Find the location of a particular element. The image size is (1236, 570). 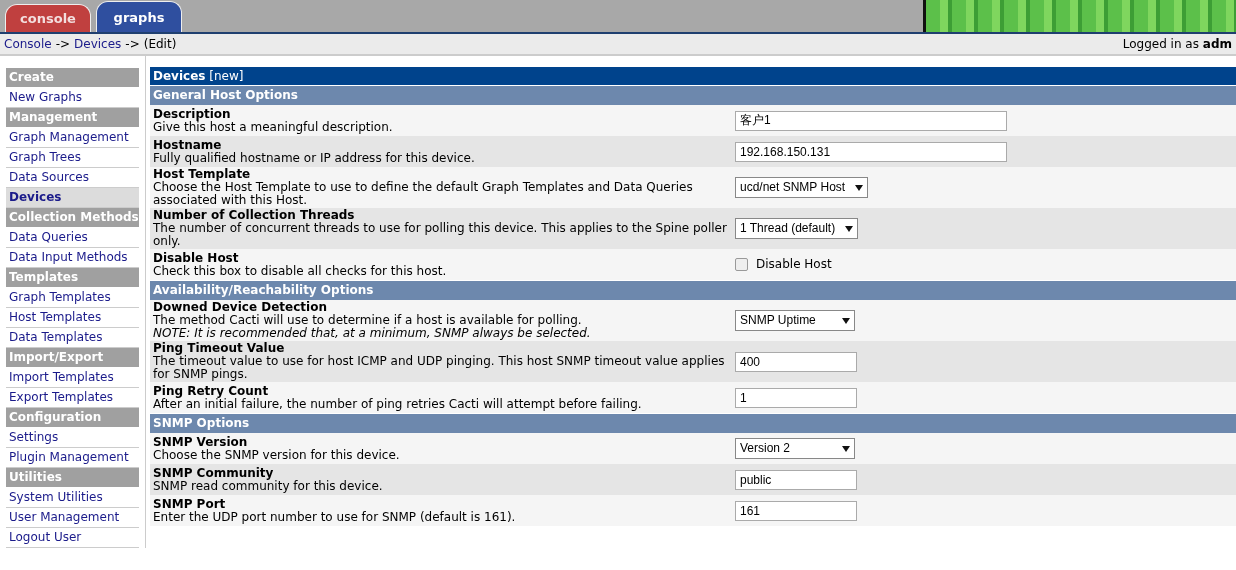

dropdown: SNMP Uptime is located at coordinates (795, 320).